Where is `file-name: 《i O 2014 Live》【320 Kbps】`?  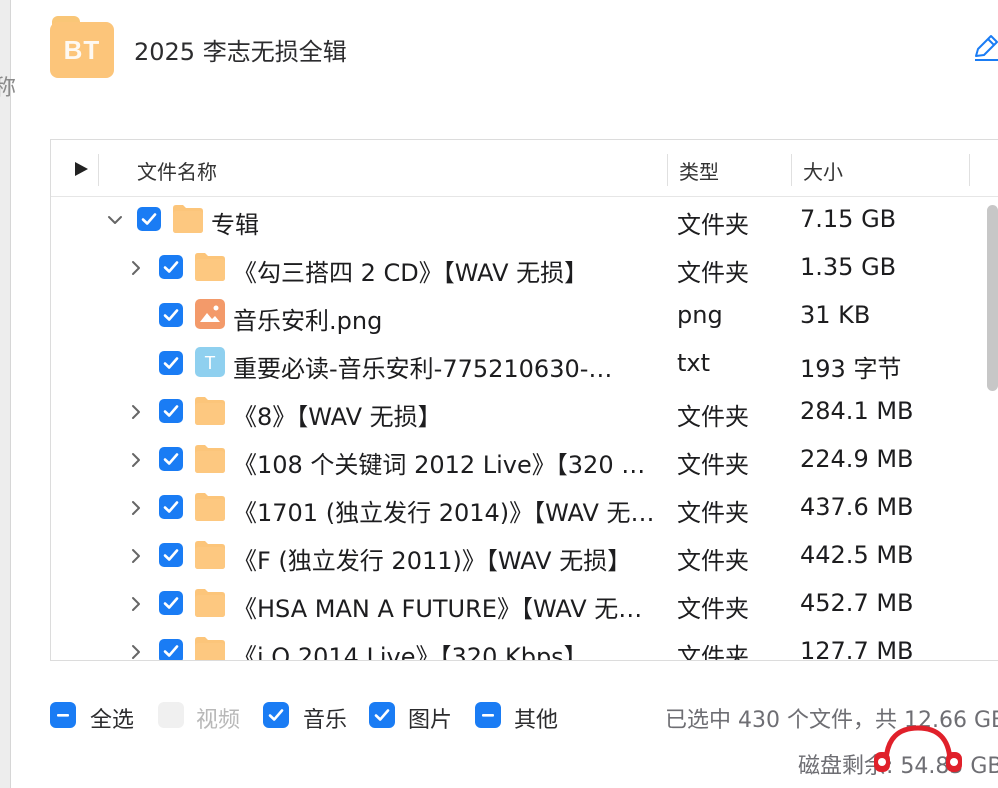
file-name: 《i O 2014 Live》【320 Kbps】 is located at coordinates (410, 652).